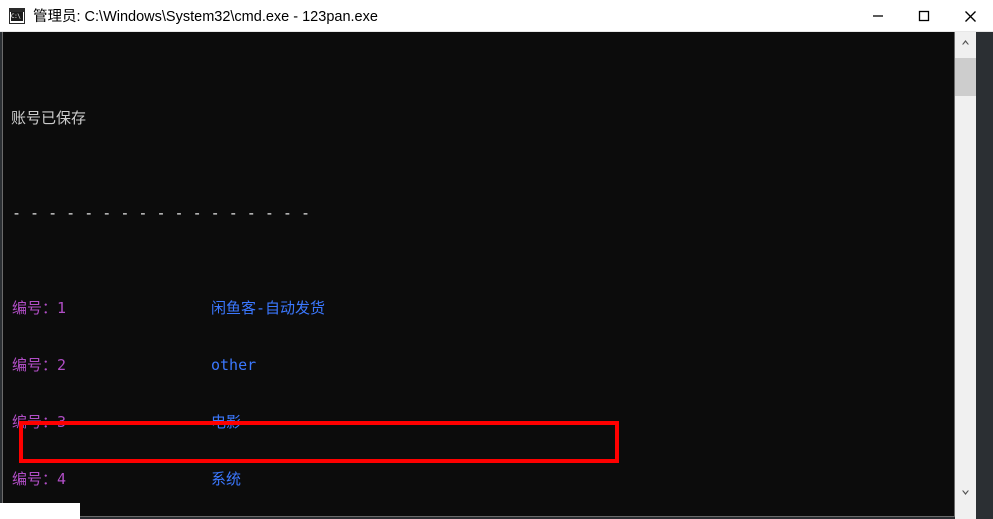 The height and width of the screenshot is (519, 993). I want to click on account-list-item: 编号：4 系统, so click(481, 479).